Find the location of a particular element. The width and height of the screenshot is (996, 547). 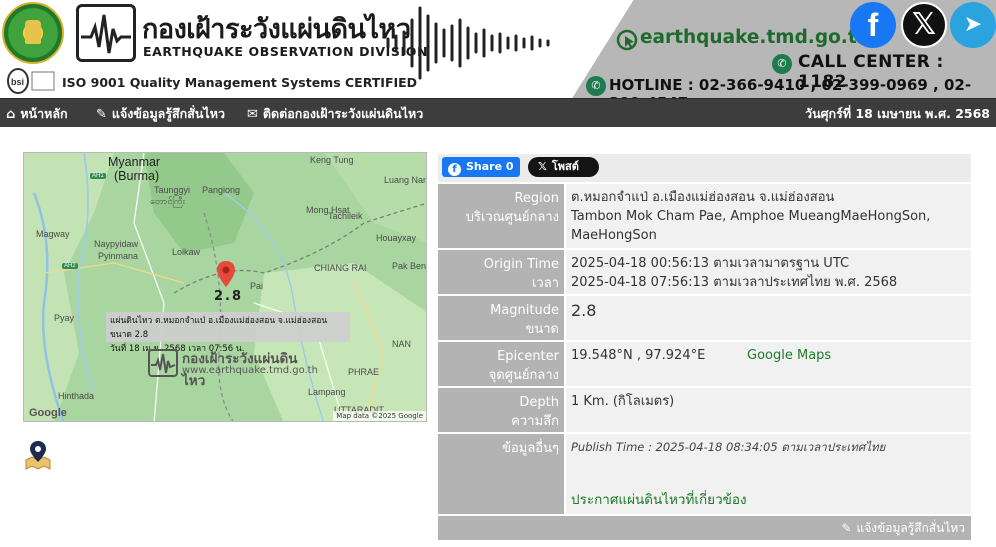

depth-value-cell: 1 Km. (กิโลเมตร) is located at coordinates (768, 410).